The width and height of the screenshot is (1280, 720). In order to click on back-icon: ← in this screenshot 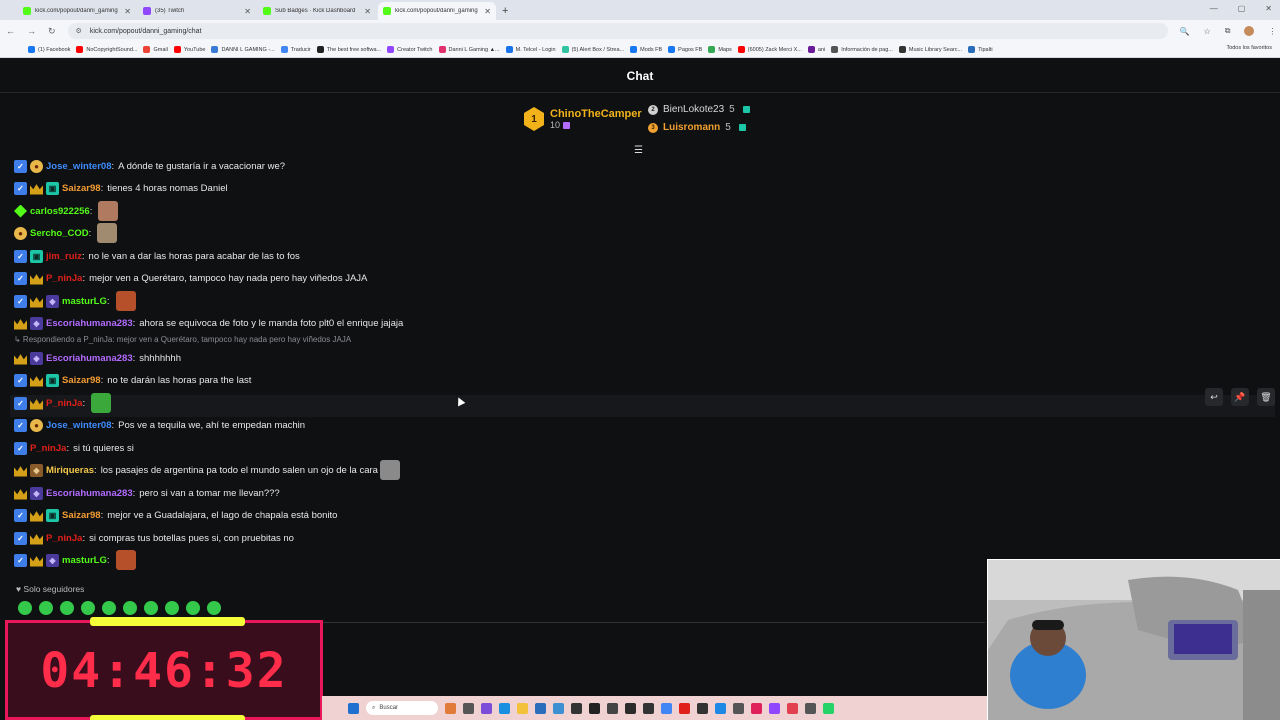, I will do `click(10, 31)`.